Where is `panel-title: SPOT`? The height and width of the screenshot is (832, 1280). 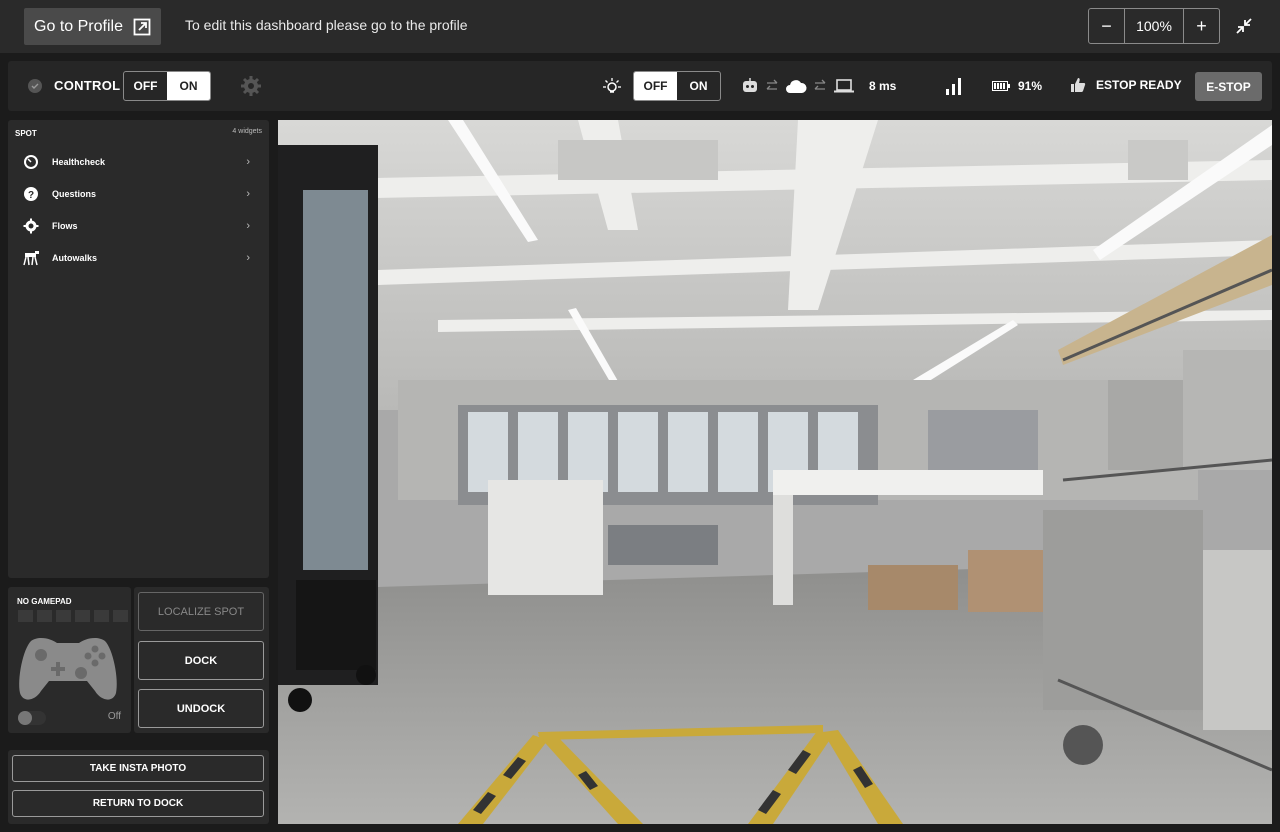 panel-title: SPOT is located at coordinates (26, 133).